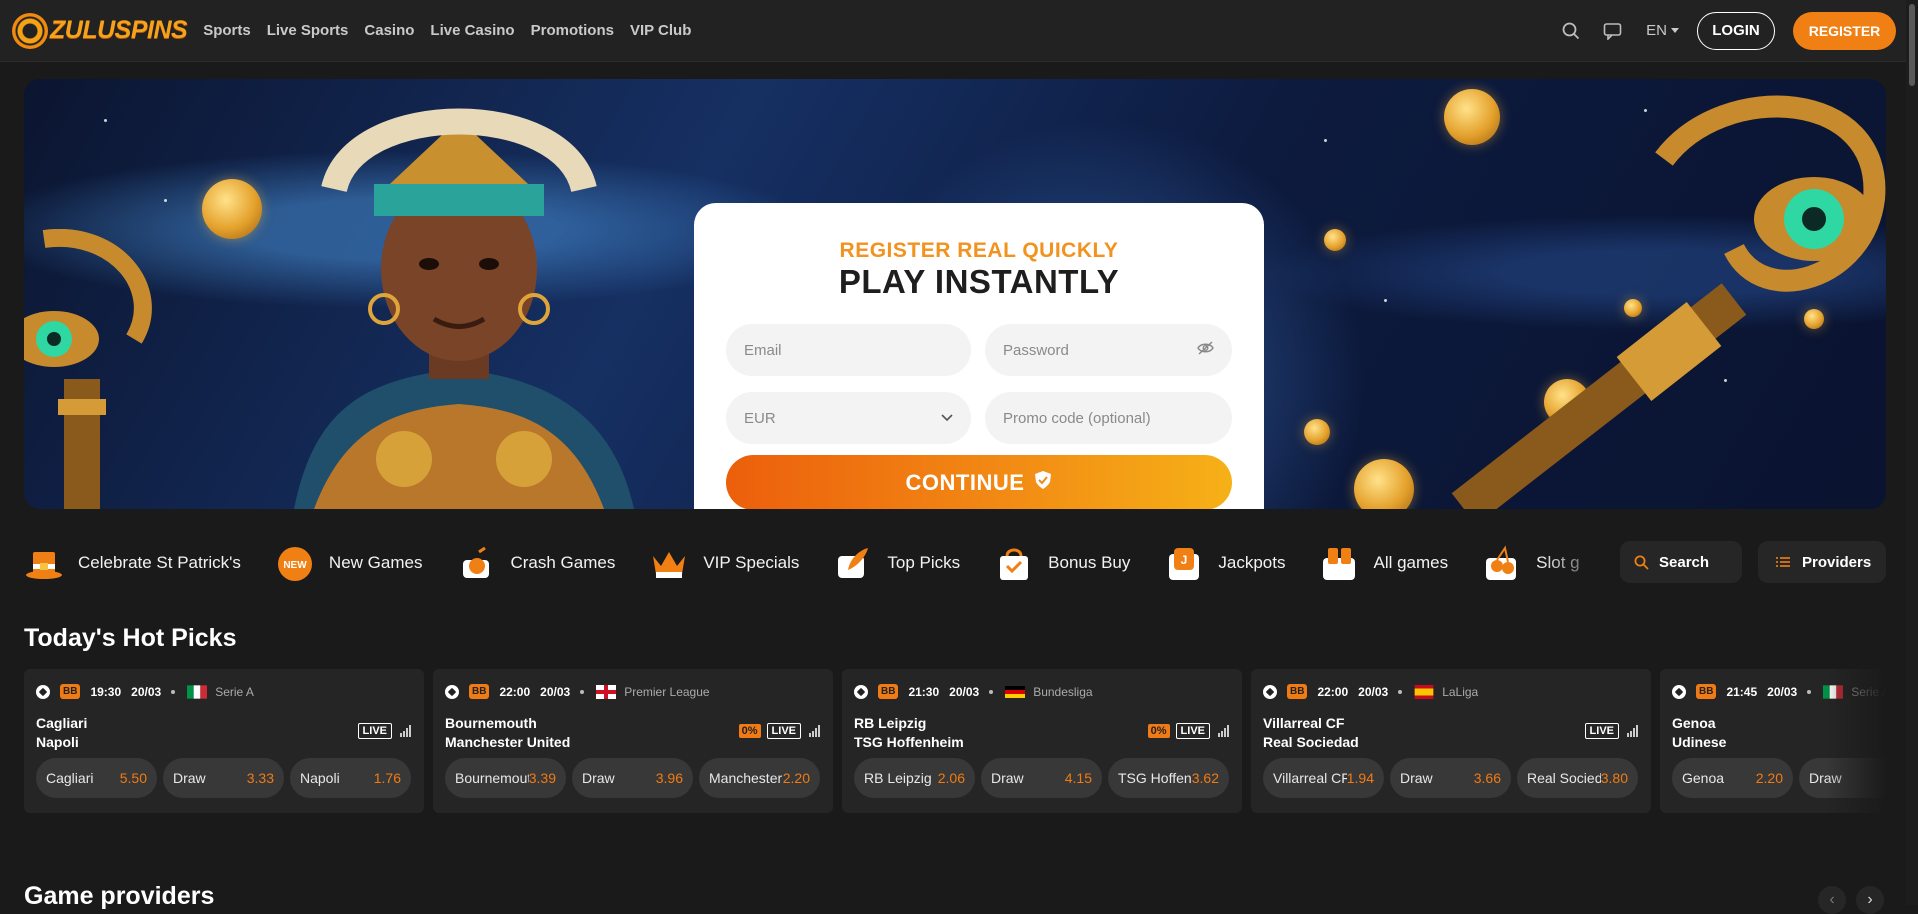 This screenshot has height=914, width=1918. I want to click on password-field, so click(1108, 350).